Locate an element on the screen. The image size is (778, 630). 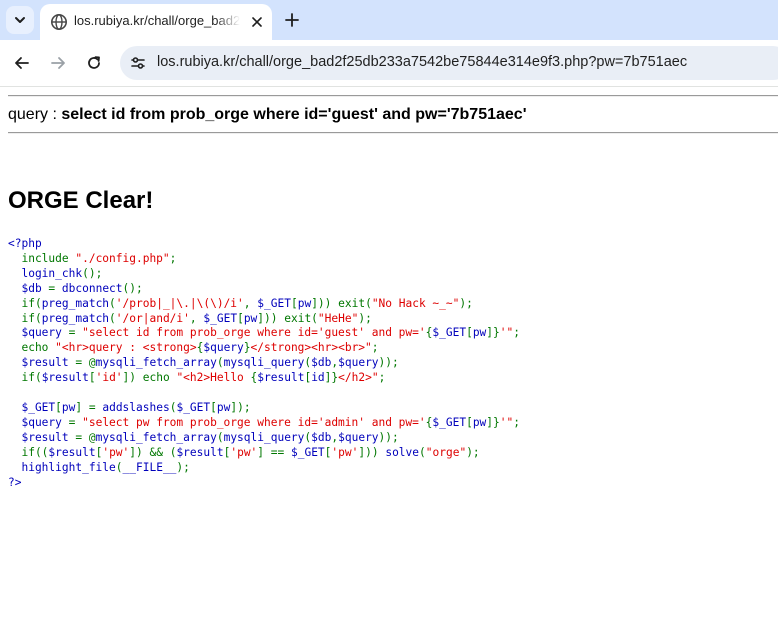
source-token: echo is located at coordinates (32, 348).